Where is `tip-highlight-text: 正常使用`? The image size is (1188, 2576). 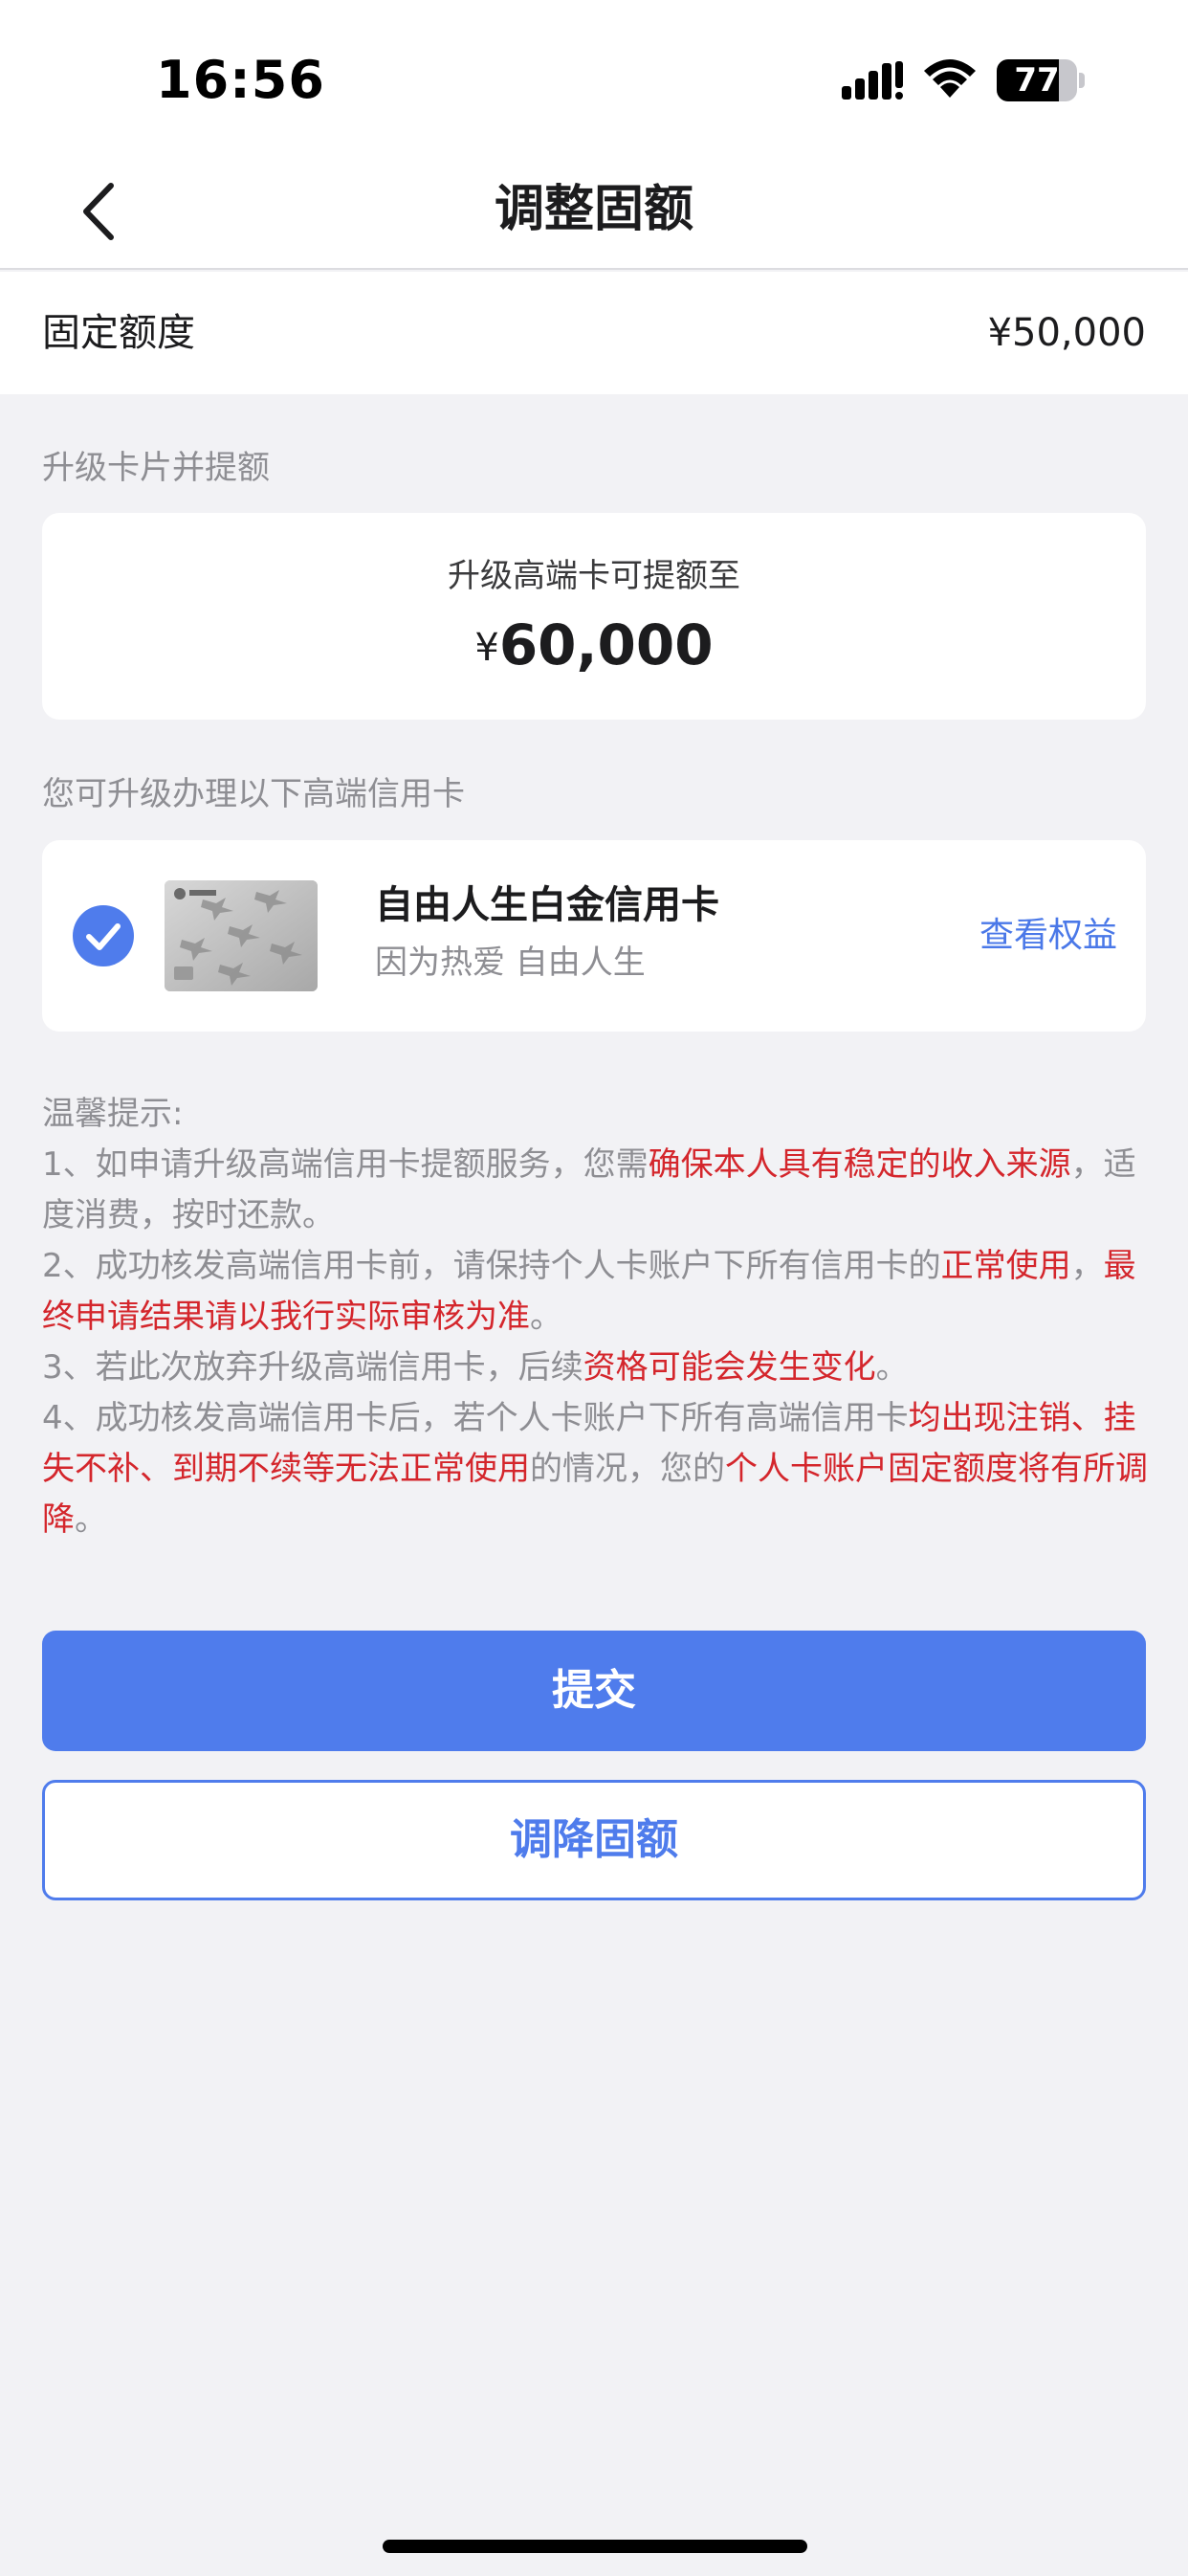 tip-highlight-text: 正常使用 is located at coordinates (1006, 1266).